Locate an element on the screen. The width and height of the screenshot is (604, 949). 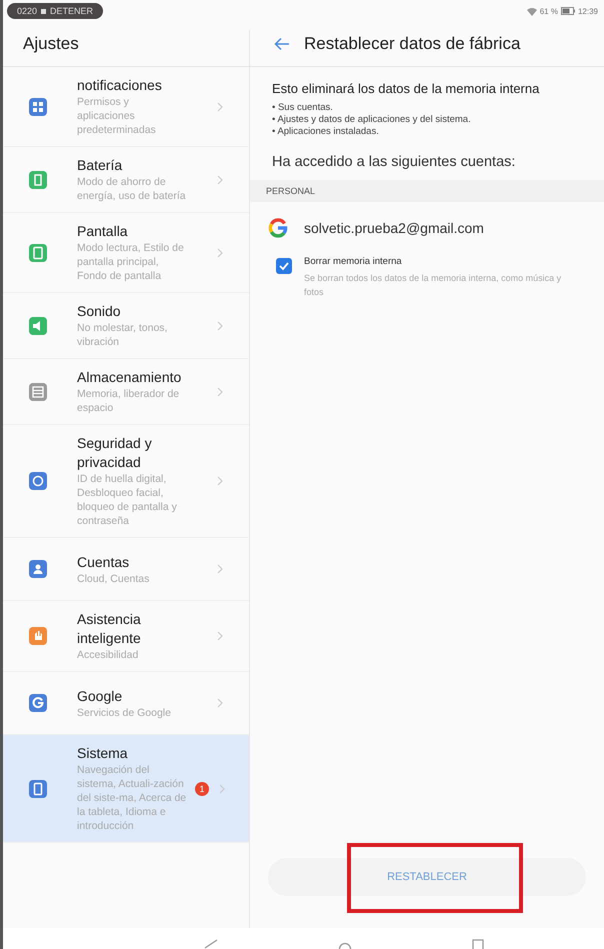
settings-item: Sonido No molestar, tonos, vibración is located at coordinates (126, 326).